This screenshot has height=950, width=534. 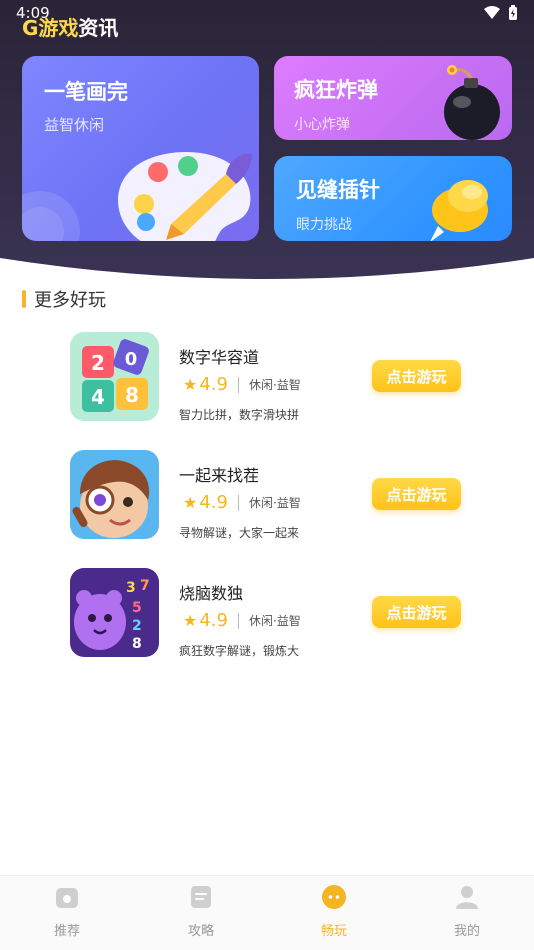 I want to click on section-header: 更多好玩, so click(x=64, y=299).